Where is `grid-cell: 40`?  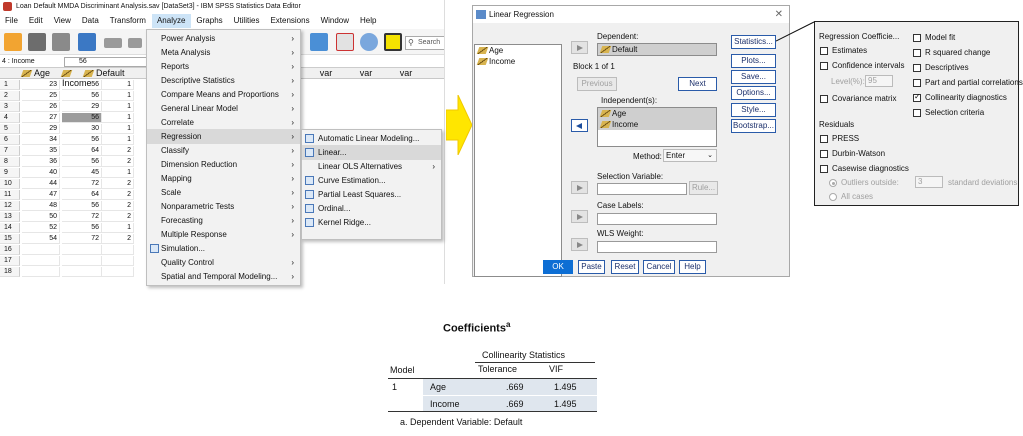
grid-cell: 40 is located at coordinates (41, 173).